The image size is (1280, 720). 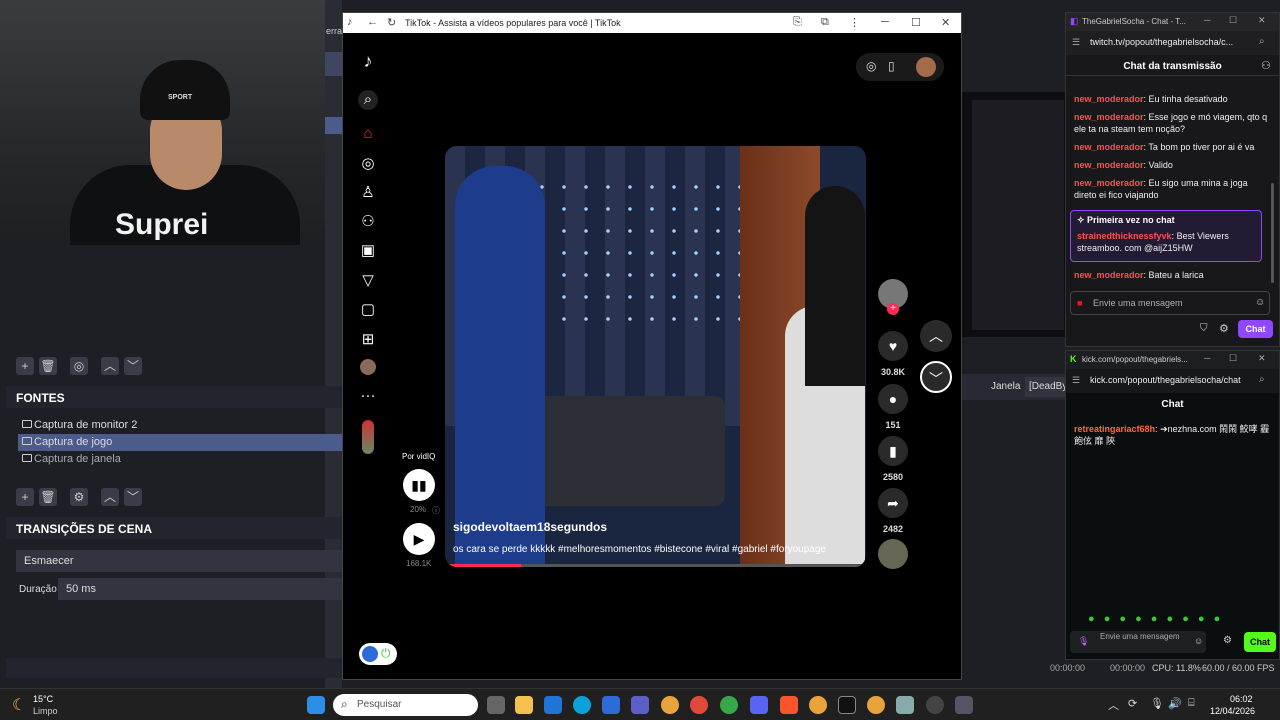 What do you see at coordinates (368, 281) in the screenshot?
I see `messages-icon: ▽` at bounding box center [368, 281].